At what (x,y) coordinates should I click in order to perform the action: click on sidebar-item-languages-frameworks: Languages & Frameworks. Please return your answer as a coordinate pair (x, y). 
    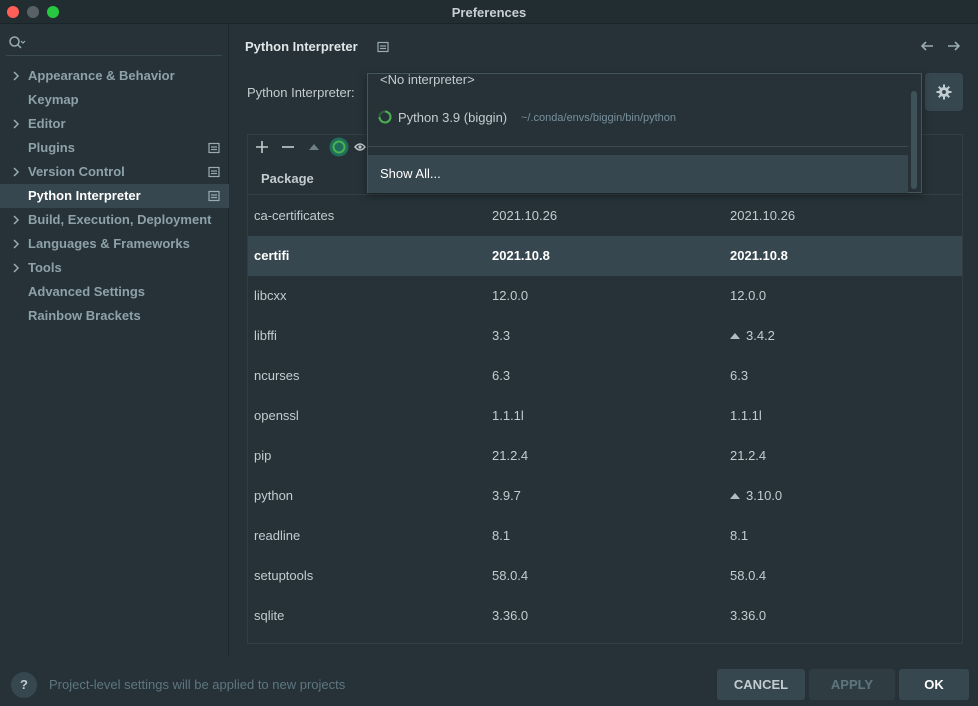
    Looking at the image, I should click on (114, 244).